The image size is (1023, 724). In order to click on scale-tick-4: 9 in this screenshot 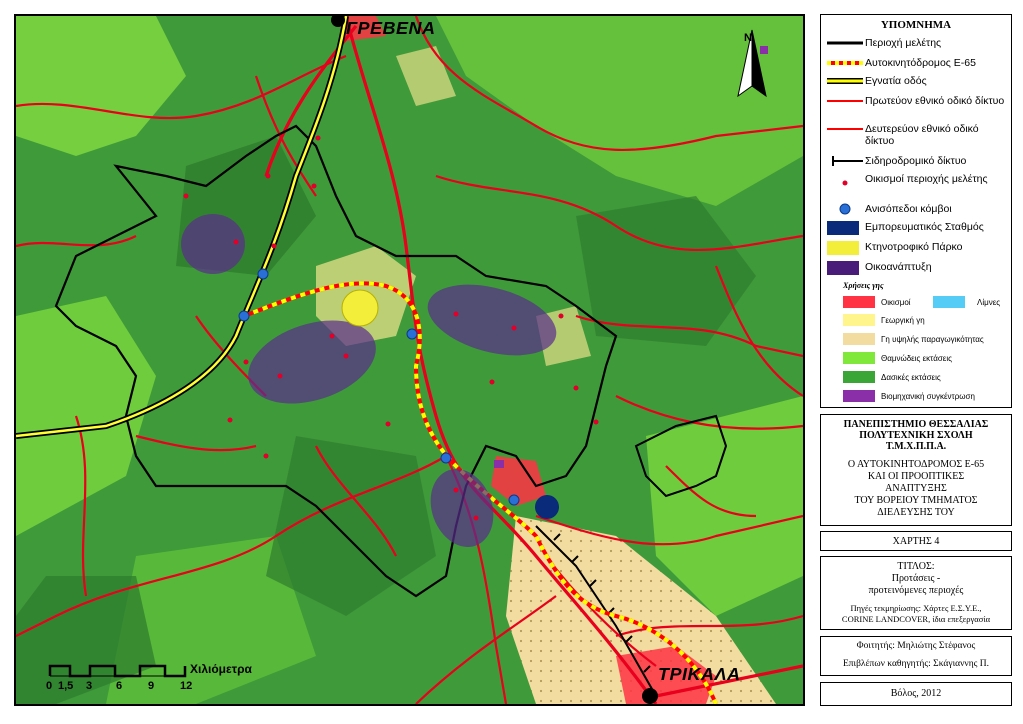, I will do `click(151, 686)`.